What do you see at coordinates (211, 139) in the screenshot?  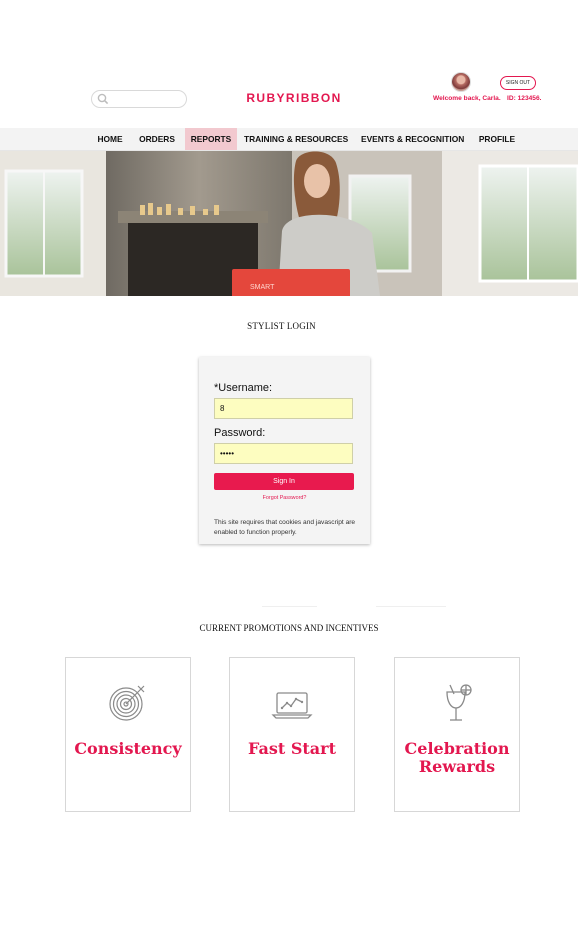 I see `nav-reports: REPORTS` at bounding box center [211, 139].